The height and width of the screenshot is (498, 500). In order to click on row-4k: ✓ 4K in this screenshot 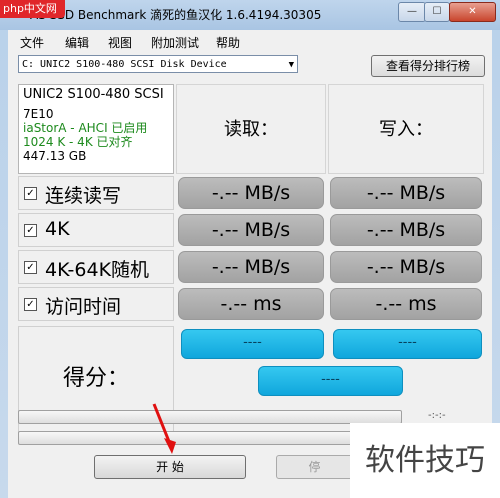, I will do `click(96, 230)`.